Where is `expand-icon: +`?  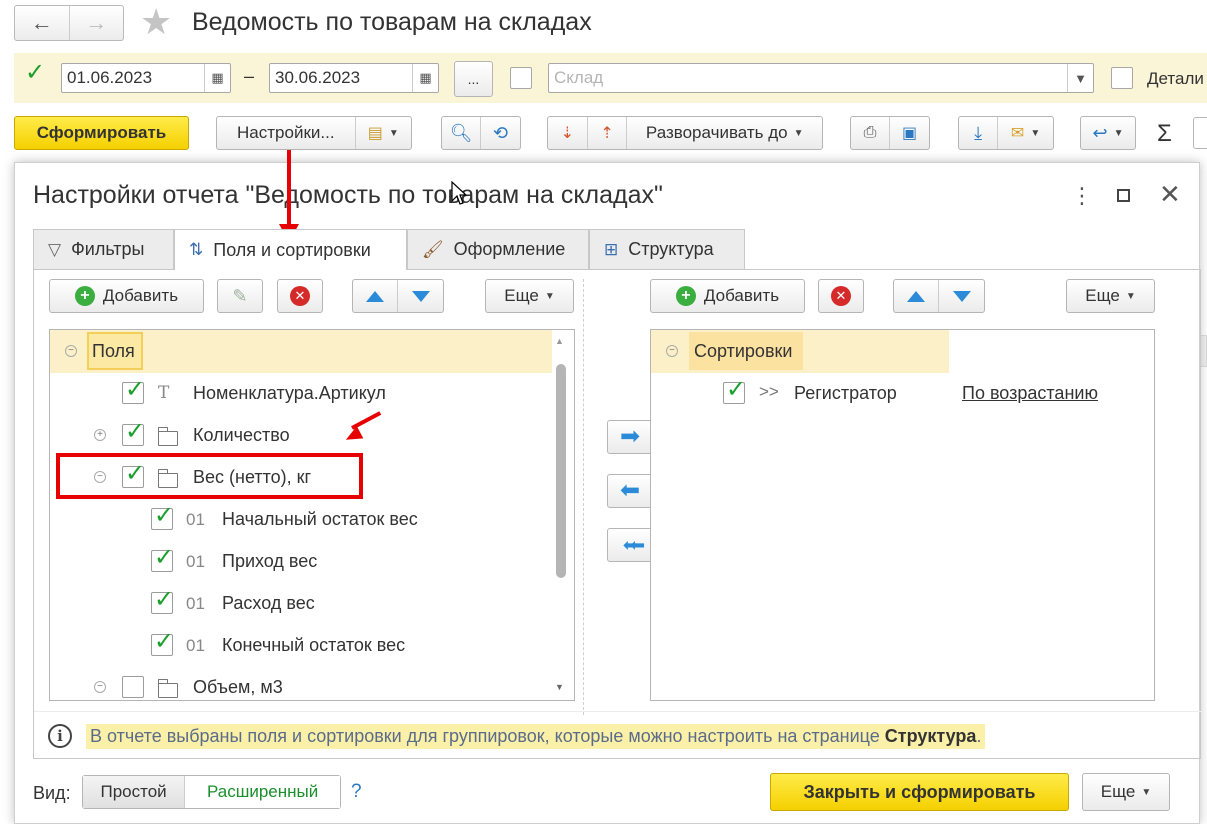
expand-icon: + is located at coordinates (100, 435).